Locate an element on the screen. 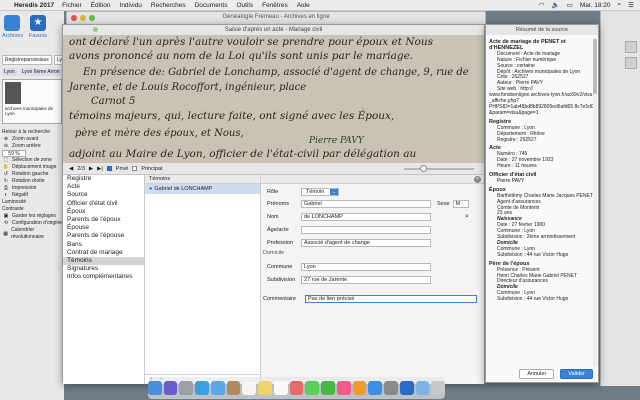 The height and width of the screenshot is (400, 640). messages-icon is located at coordinates (312, 388).